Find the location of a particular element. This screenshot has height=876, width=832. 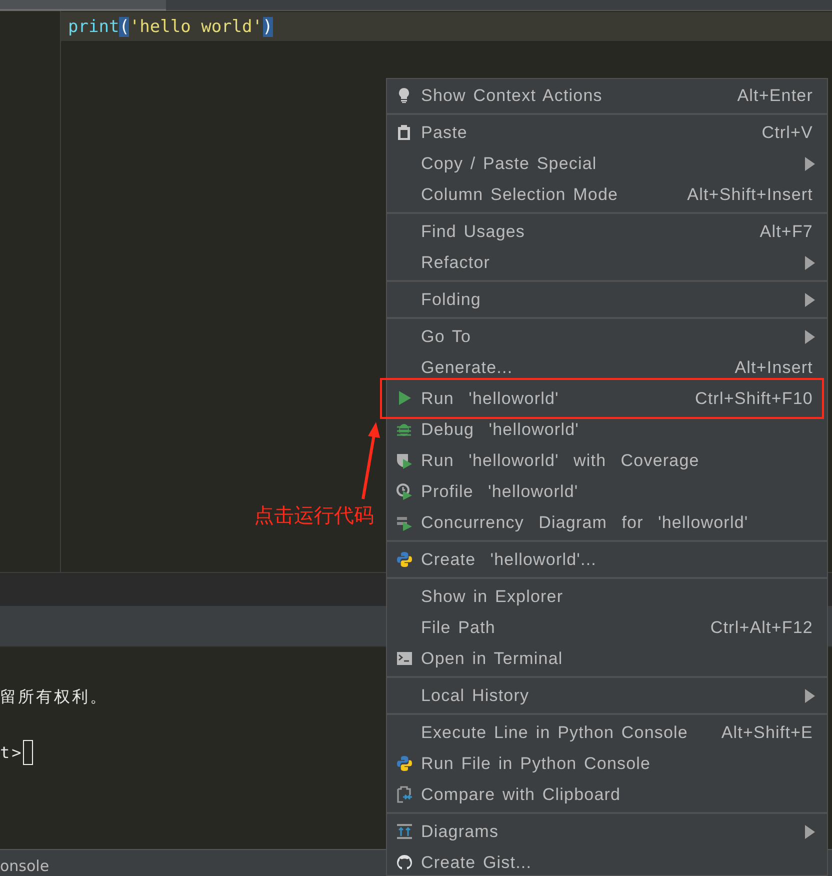

diagram-icon is located at coordinates (404, 831).